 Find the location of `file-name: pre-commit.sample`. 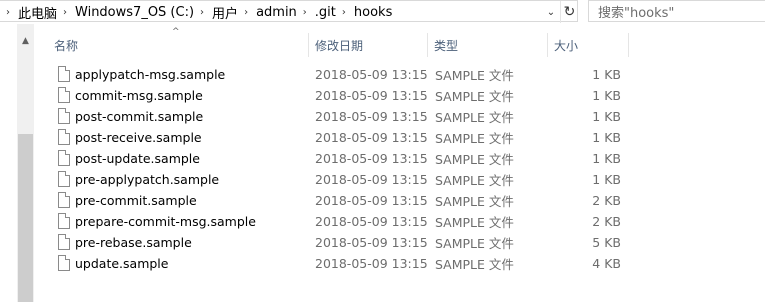

file-name: pre-commit.sample is located at coordinates (136, 200).